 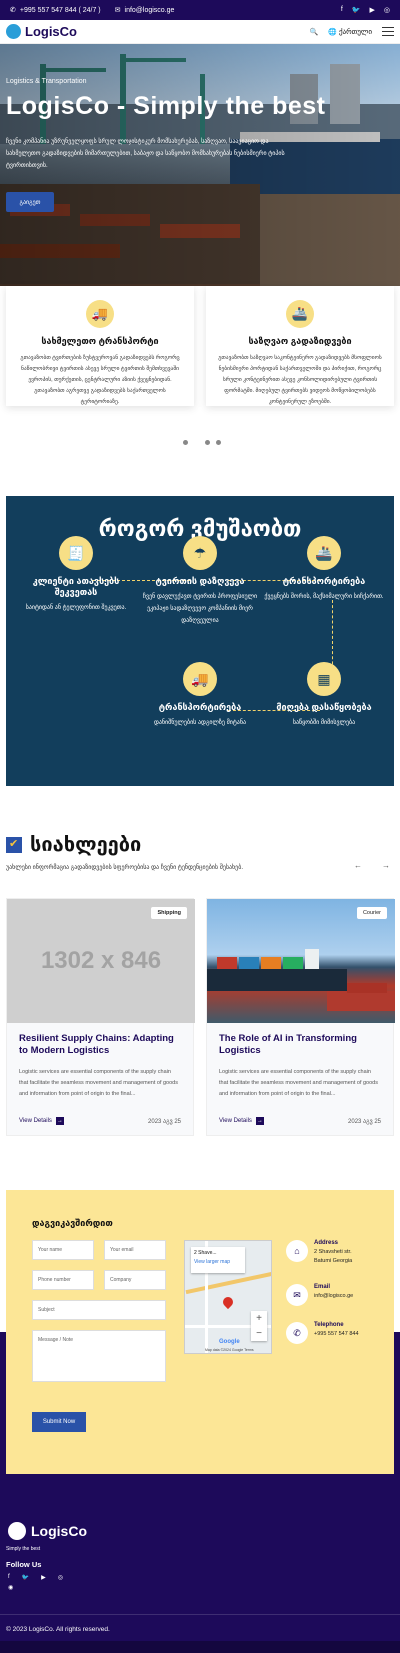 I want to click on search-icon: 🔍, so click(x=314, y=32).